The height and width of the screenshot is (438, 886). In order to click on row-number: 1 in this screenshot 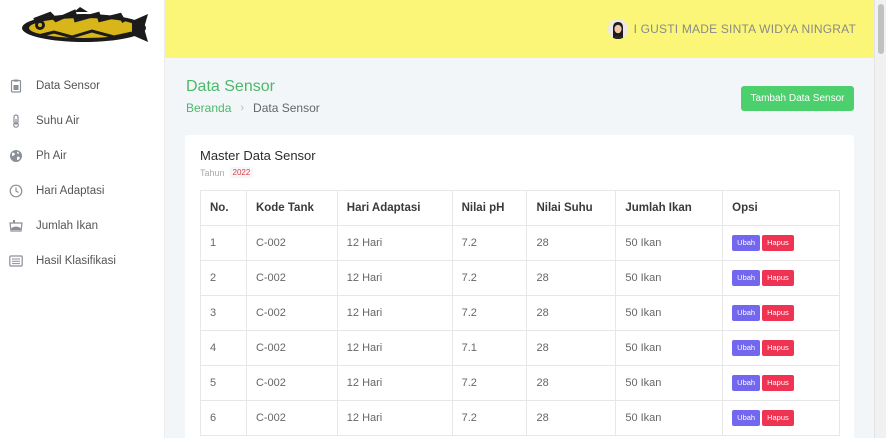, I will do `click(223, 243)`.